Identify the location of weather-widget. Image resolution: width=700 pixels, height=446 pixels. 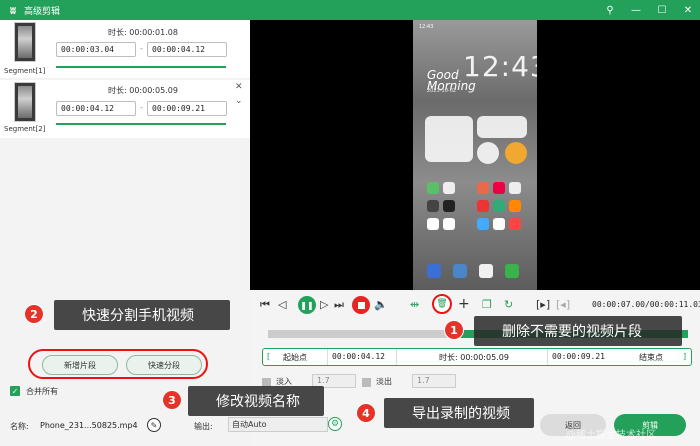
(516, 153).